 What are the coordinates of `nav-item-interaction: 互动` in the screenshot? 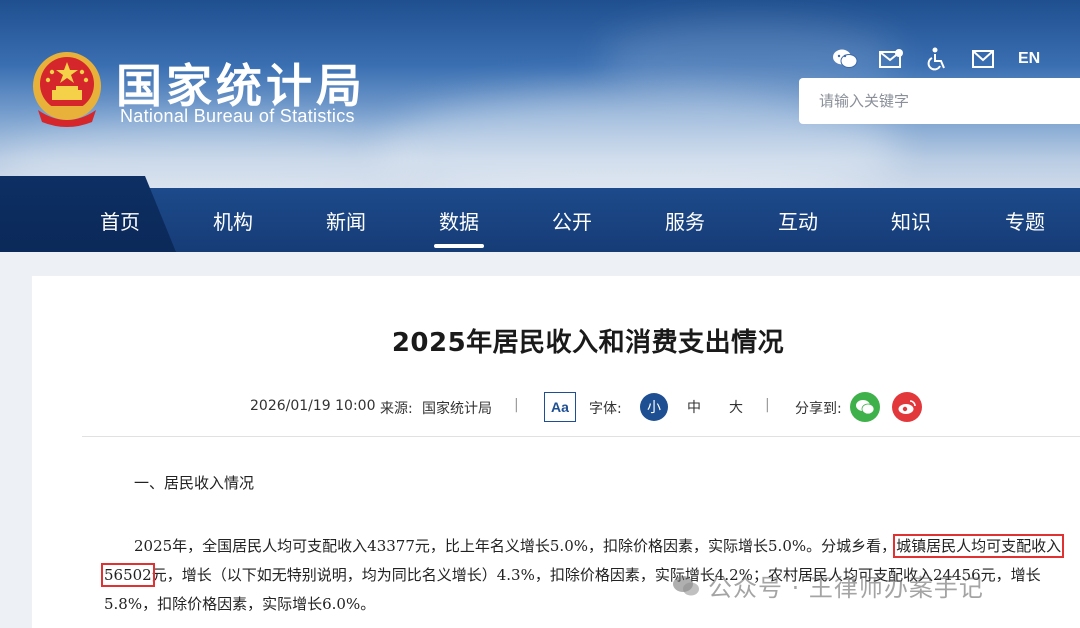 It's located at (798, 220).